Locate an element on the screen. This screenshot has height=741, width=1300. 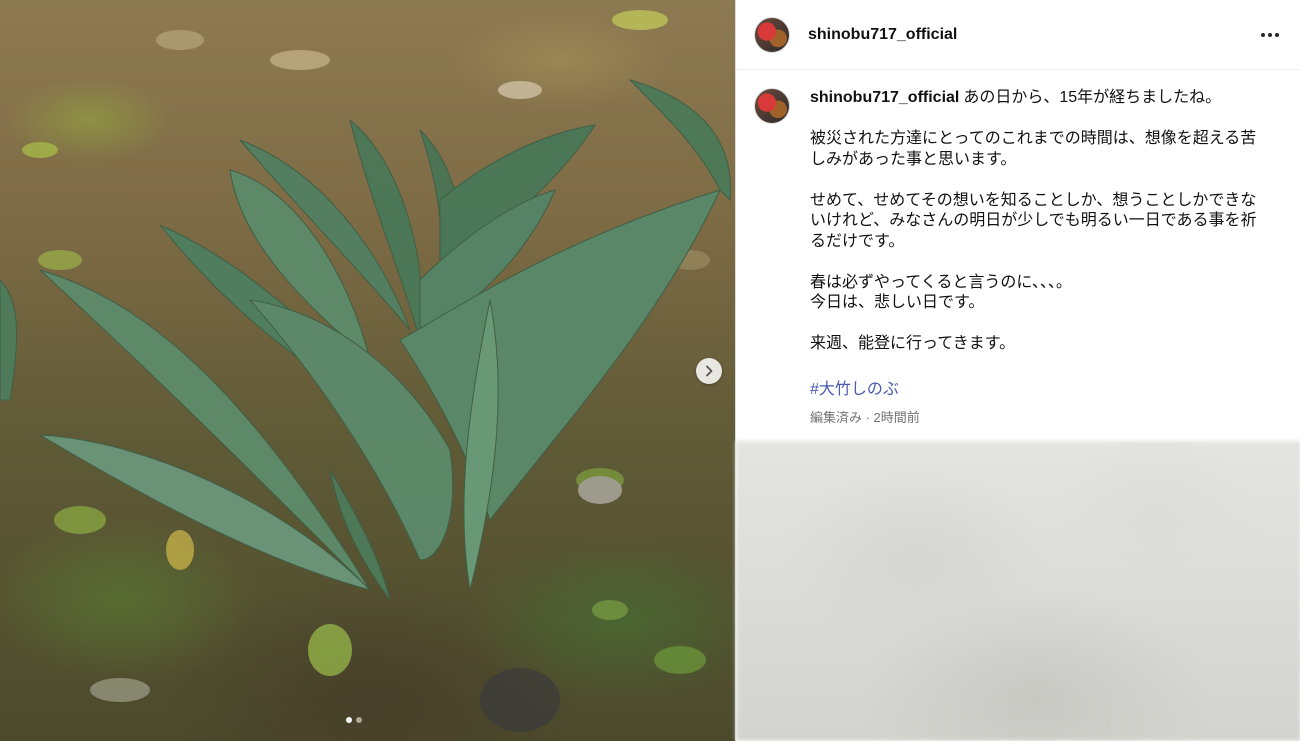
carousel-dot-active is located at coordinates (349, 720).